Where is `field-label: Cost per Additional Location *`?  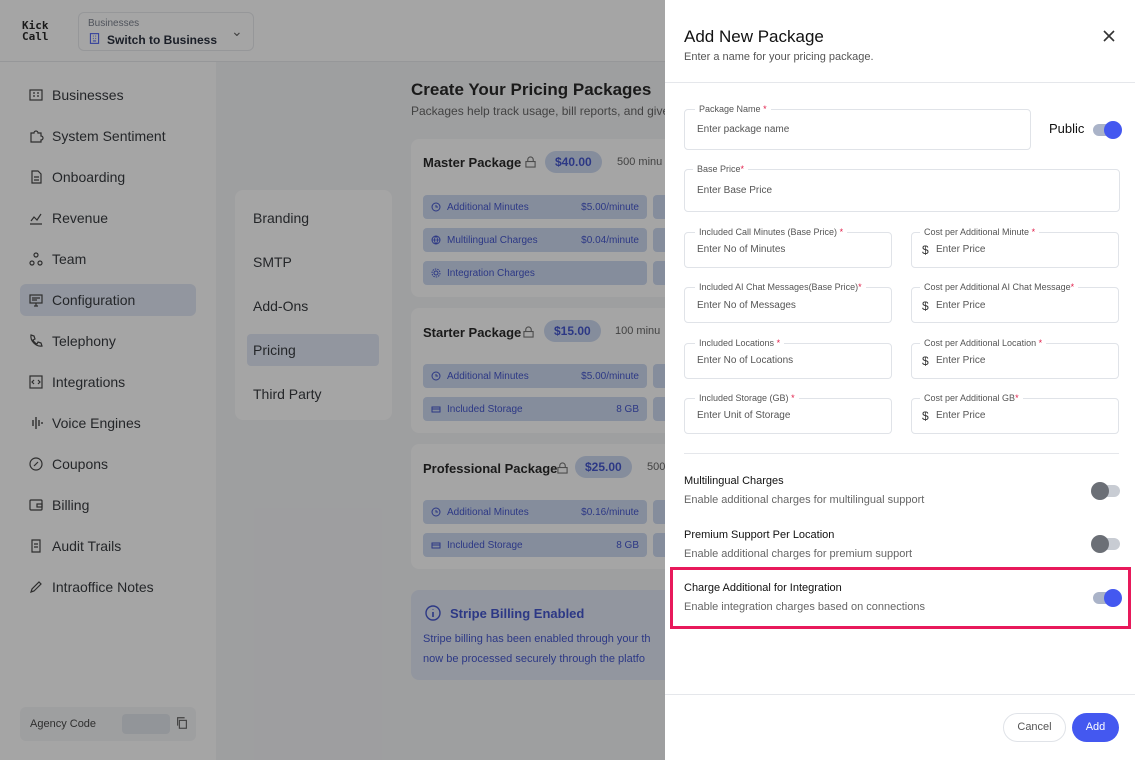 field-label: Cost per Additional Location * is located at coordinates (983, 343).